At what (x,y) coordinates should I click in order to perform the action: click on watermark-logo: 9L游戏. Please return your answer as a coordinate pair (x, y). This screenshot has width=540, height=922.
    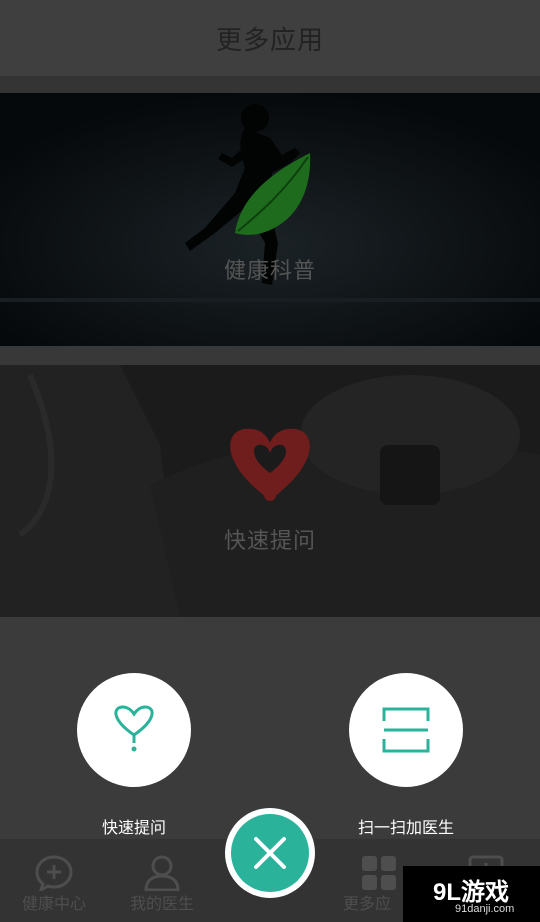
    Looking at the image, I should click on (471, 892).